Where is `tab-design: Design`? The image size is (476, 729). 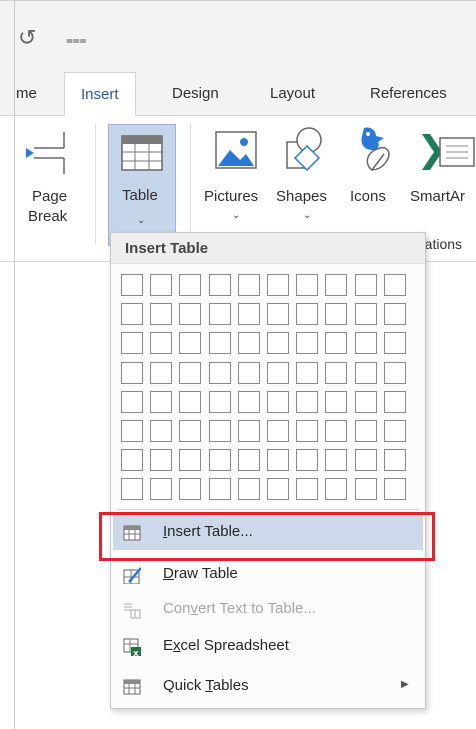 tab-design: Design is located at coordinates (195, 94).